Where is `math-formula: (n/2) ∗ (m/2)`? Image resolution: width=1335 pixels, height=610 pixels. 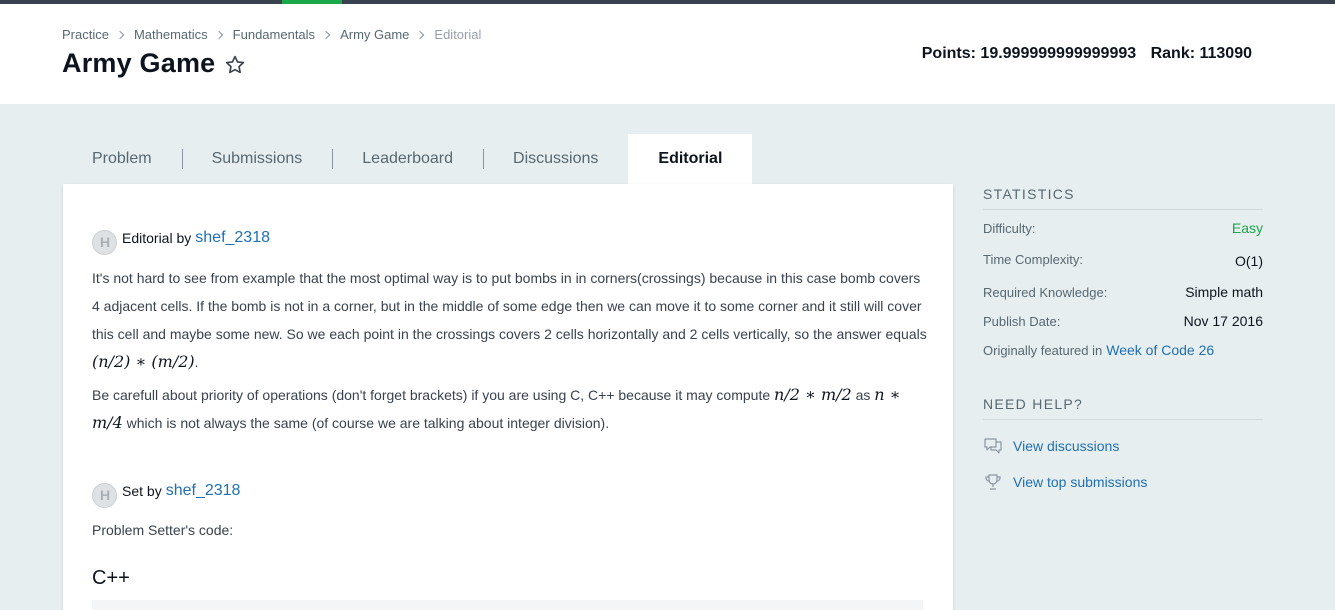 math-formula: (n/2) ∗ (m/2) is located at coordinates (143, 361).